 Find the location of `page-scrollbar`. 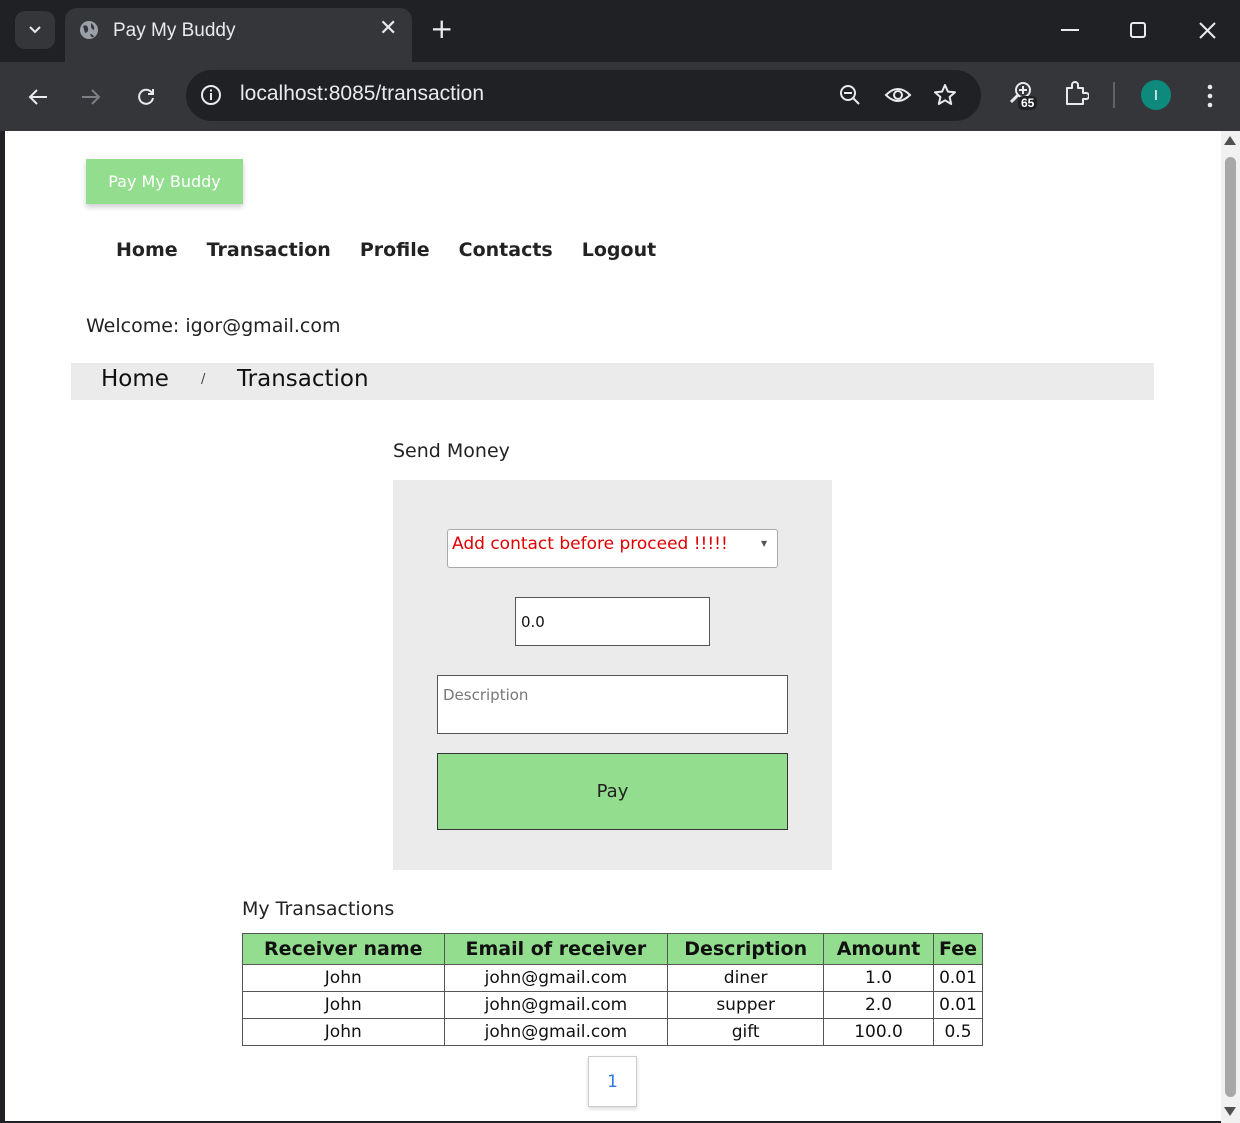

page-scrollbar is located at coordinates (1230, 627).